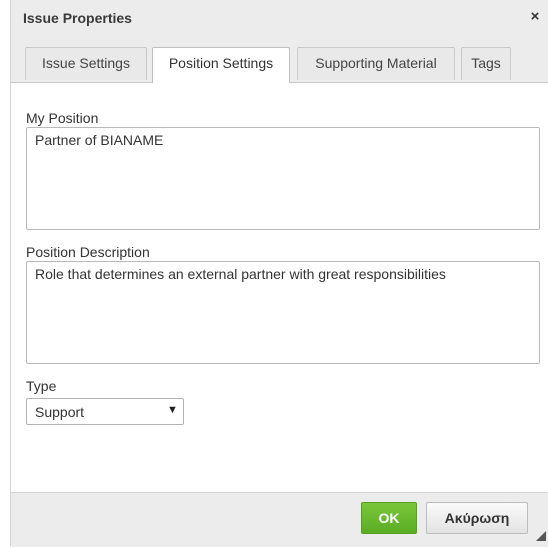 The width and height of the screenshot is (548, 547). I want to click on type-select-value: Support, so click(60, 412).